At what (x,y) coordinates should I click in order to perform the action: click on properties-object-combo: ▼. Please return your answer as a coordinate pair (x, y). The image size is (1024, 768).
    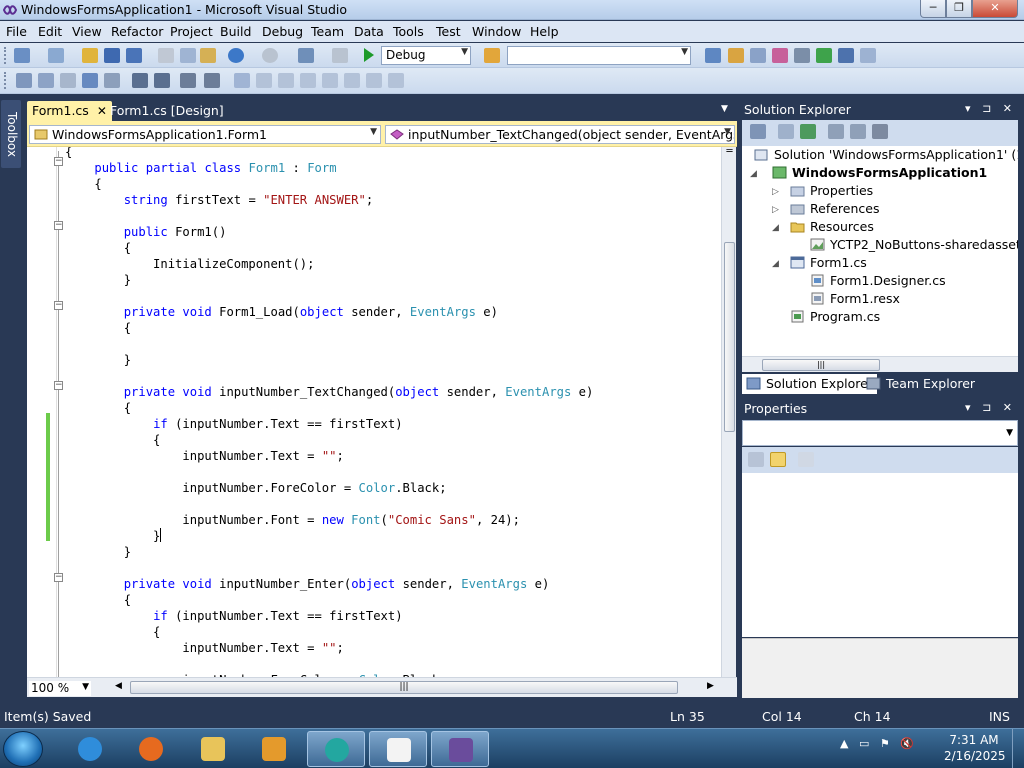
    Looking at the image, I should click on (880, 433).